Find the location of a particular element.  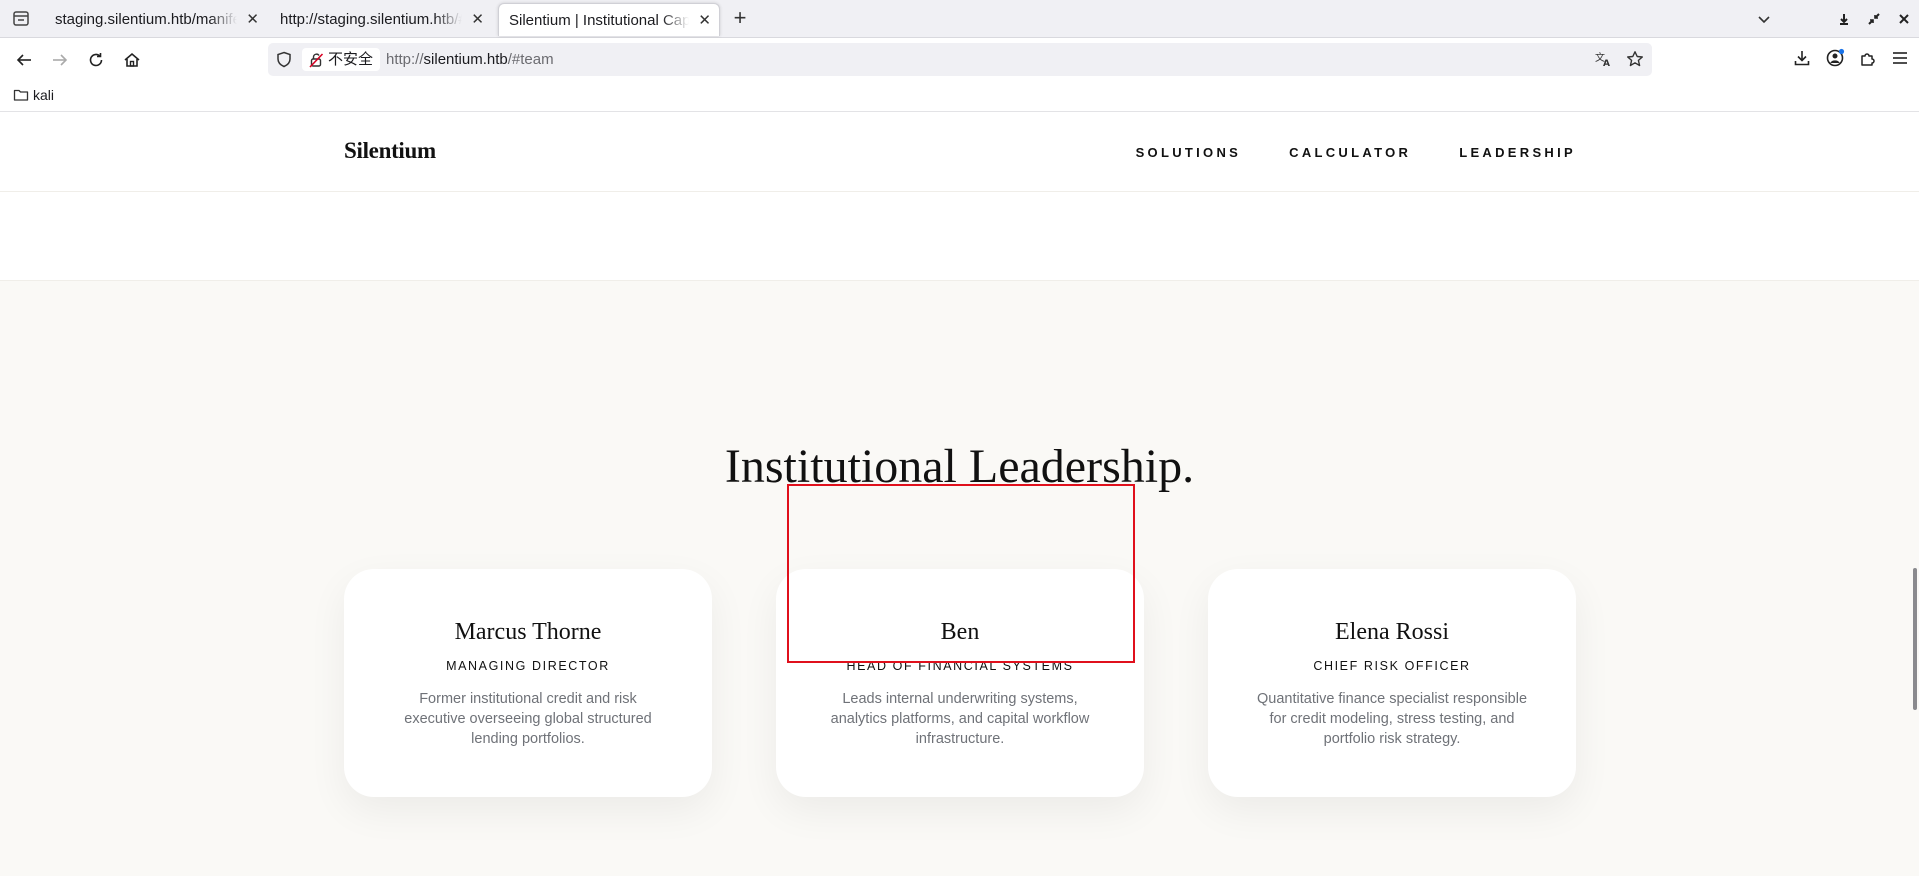

close-window-icon is located at coordinates (1904, 19).